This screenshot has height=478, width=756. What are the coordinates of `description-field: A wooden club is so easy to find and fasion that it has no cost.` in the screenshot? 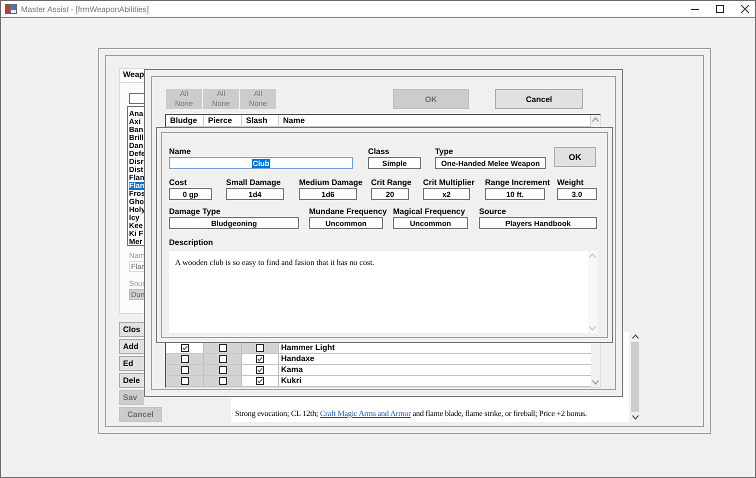 It's located at (383, 292).